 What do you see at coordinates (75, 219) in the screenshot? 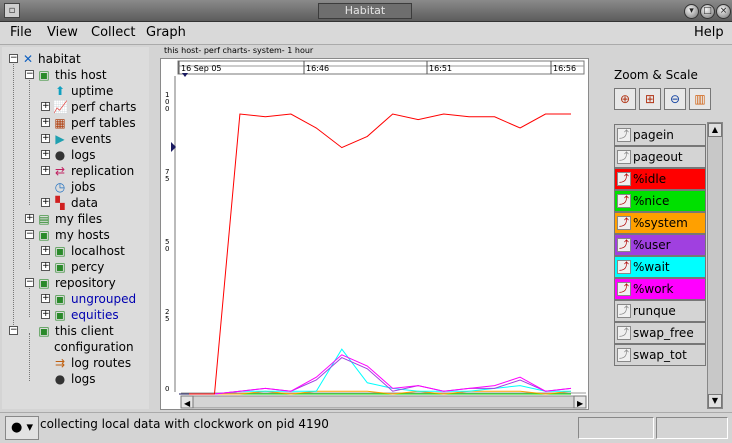
I see `tree-item-my-files: + ▤ my files` at bounding box center [75, 219].